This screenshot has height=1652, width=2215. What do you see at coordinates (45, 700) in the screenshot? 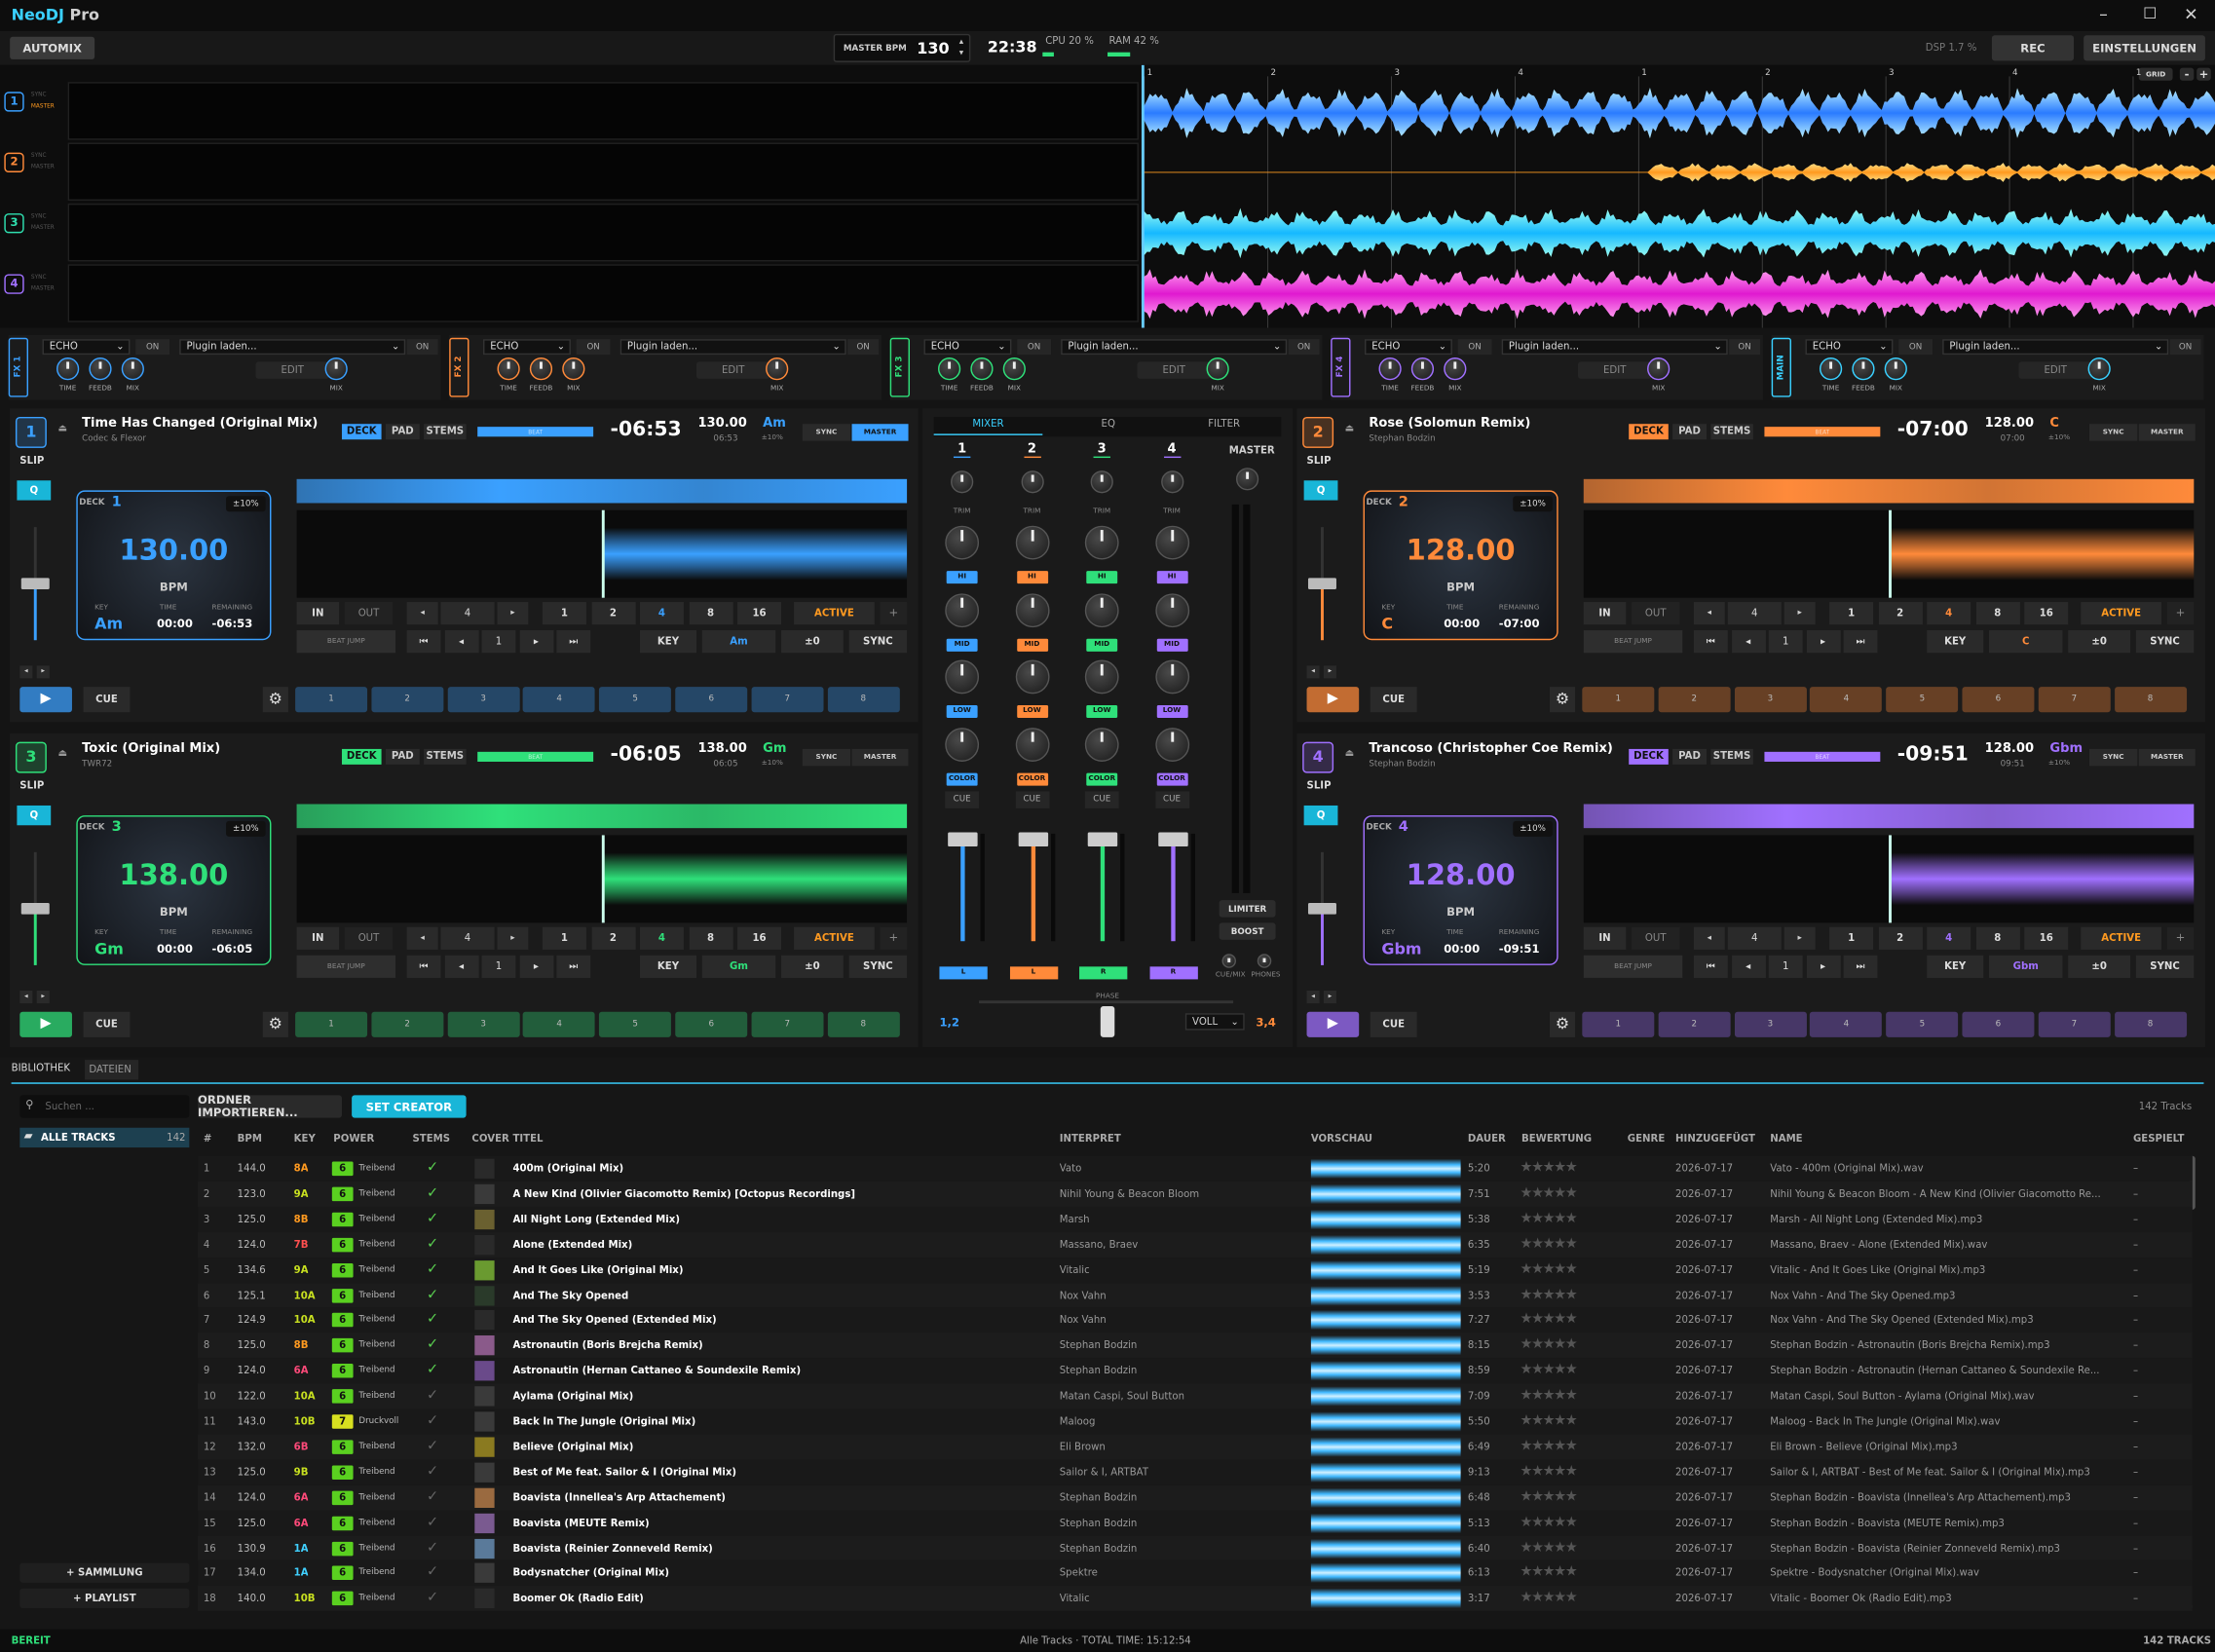
I see `play-icon: ▶` at bounding box center [45, 700].